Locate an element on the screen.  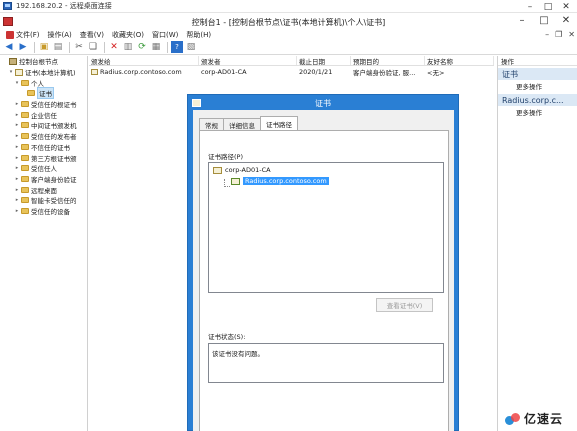
restore-icon: ❐ is located at coordinates (558, 34).